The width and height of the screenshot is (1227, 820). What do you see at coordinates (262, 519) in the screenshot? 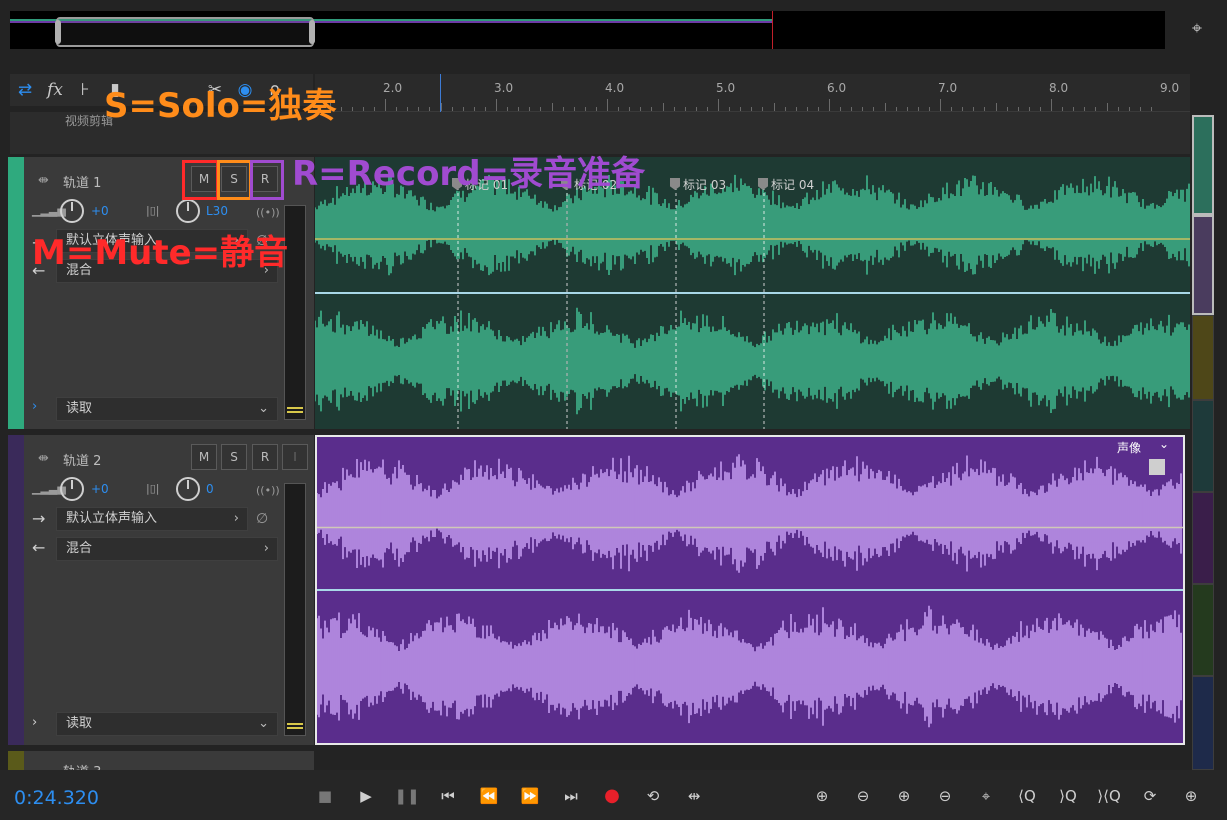
I see `phase-icon: ∅` at bounding box center [262, 519].